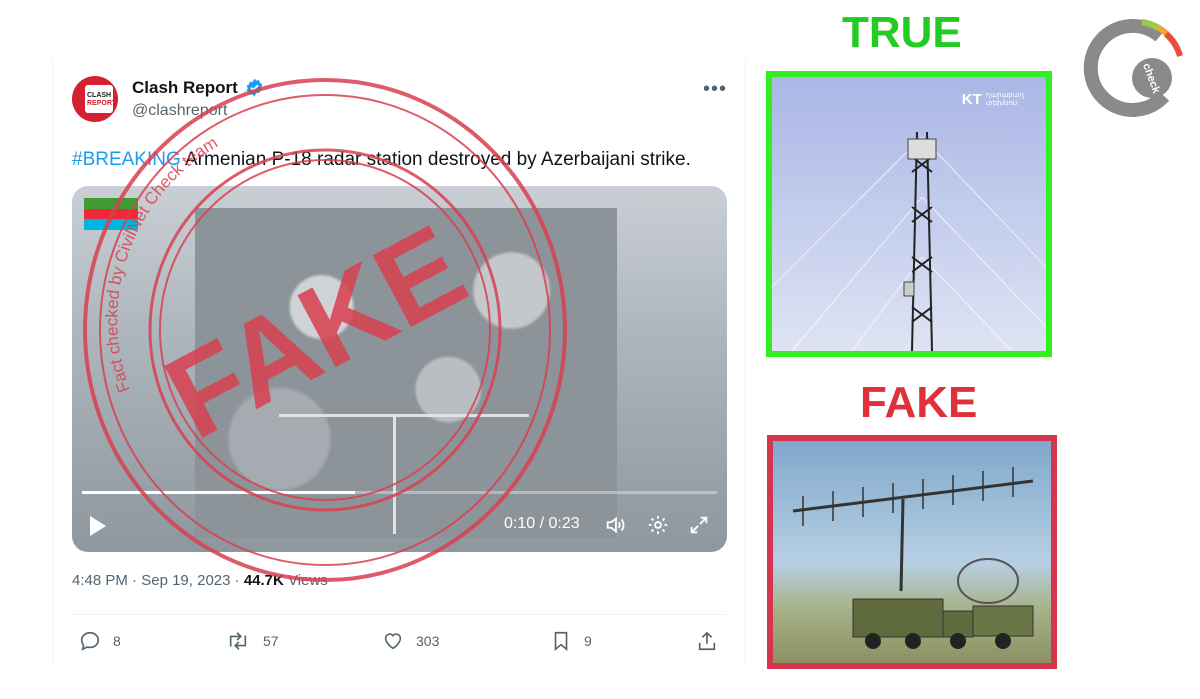  I want to click on settings-gear-icon, so click(658, 525).